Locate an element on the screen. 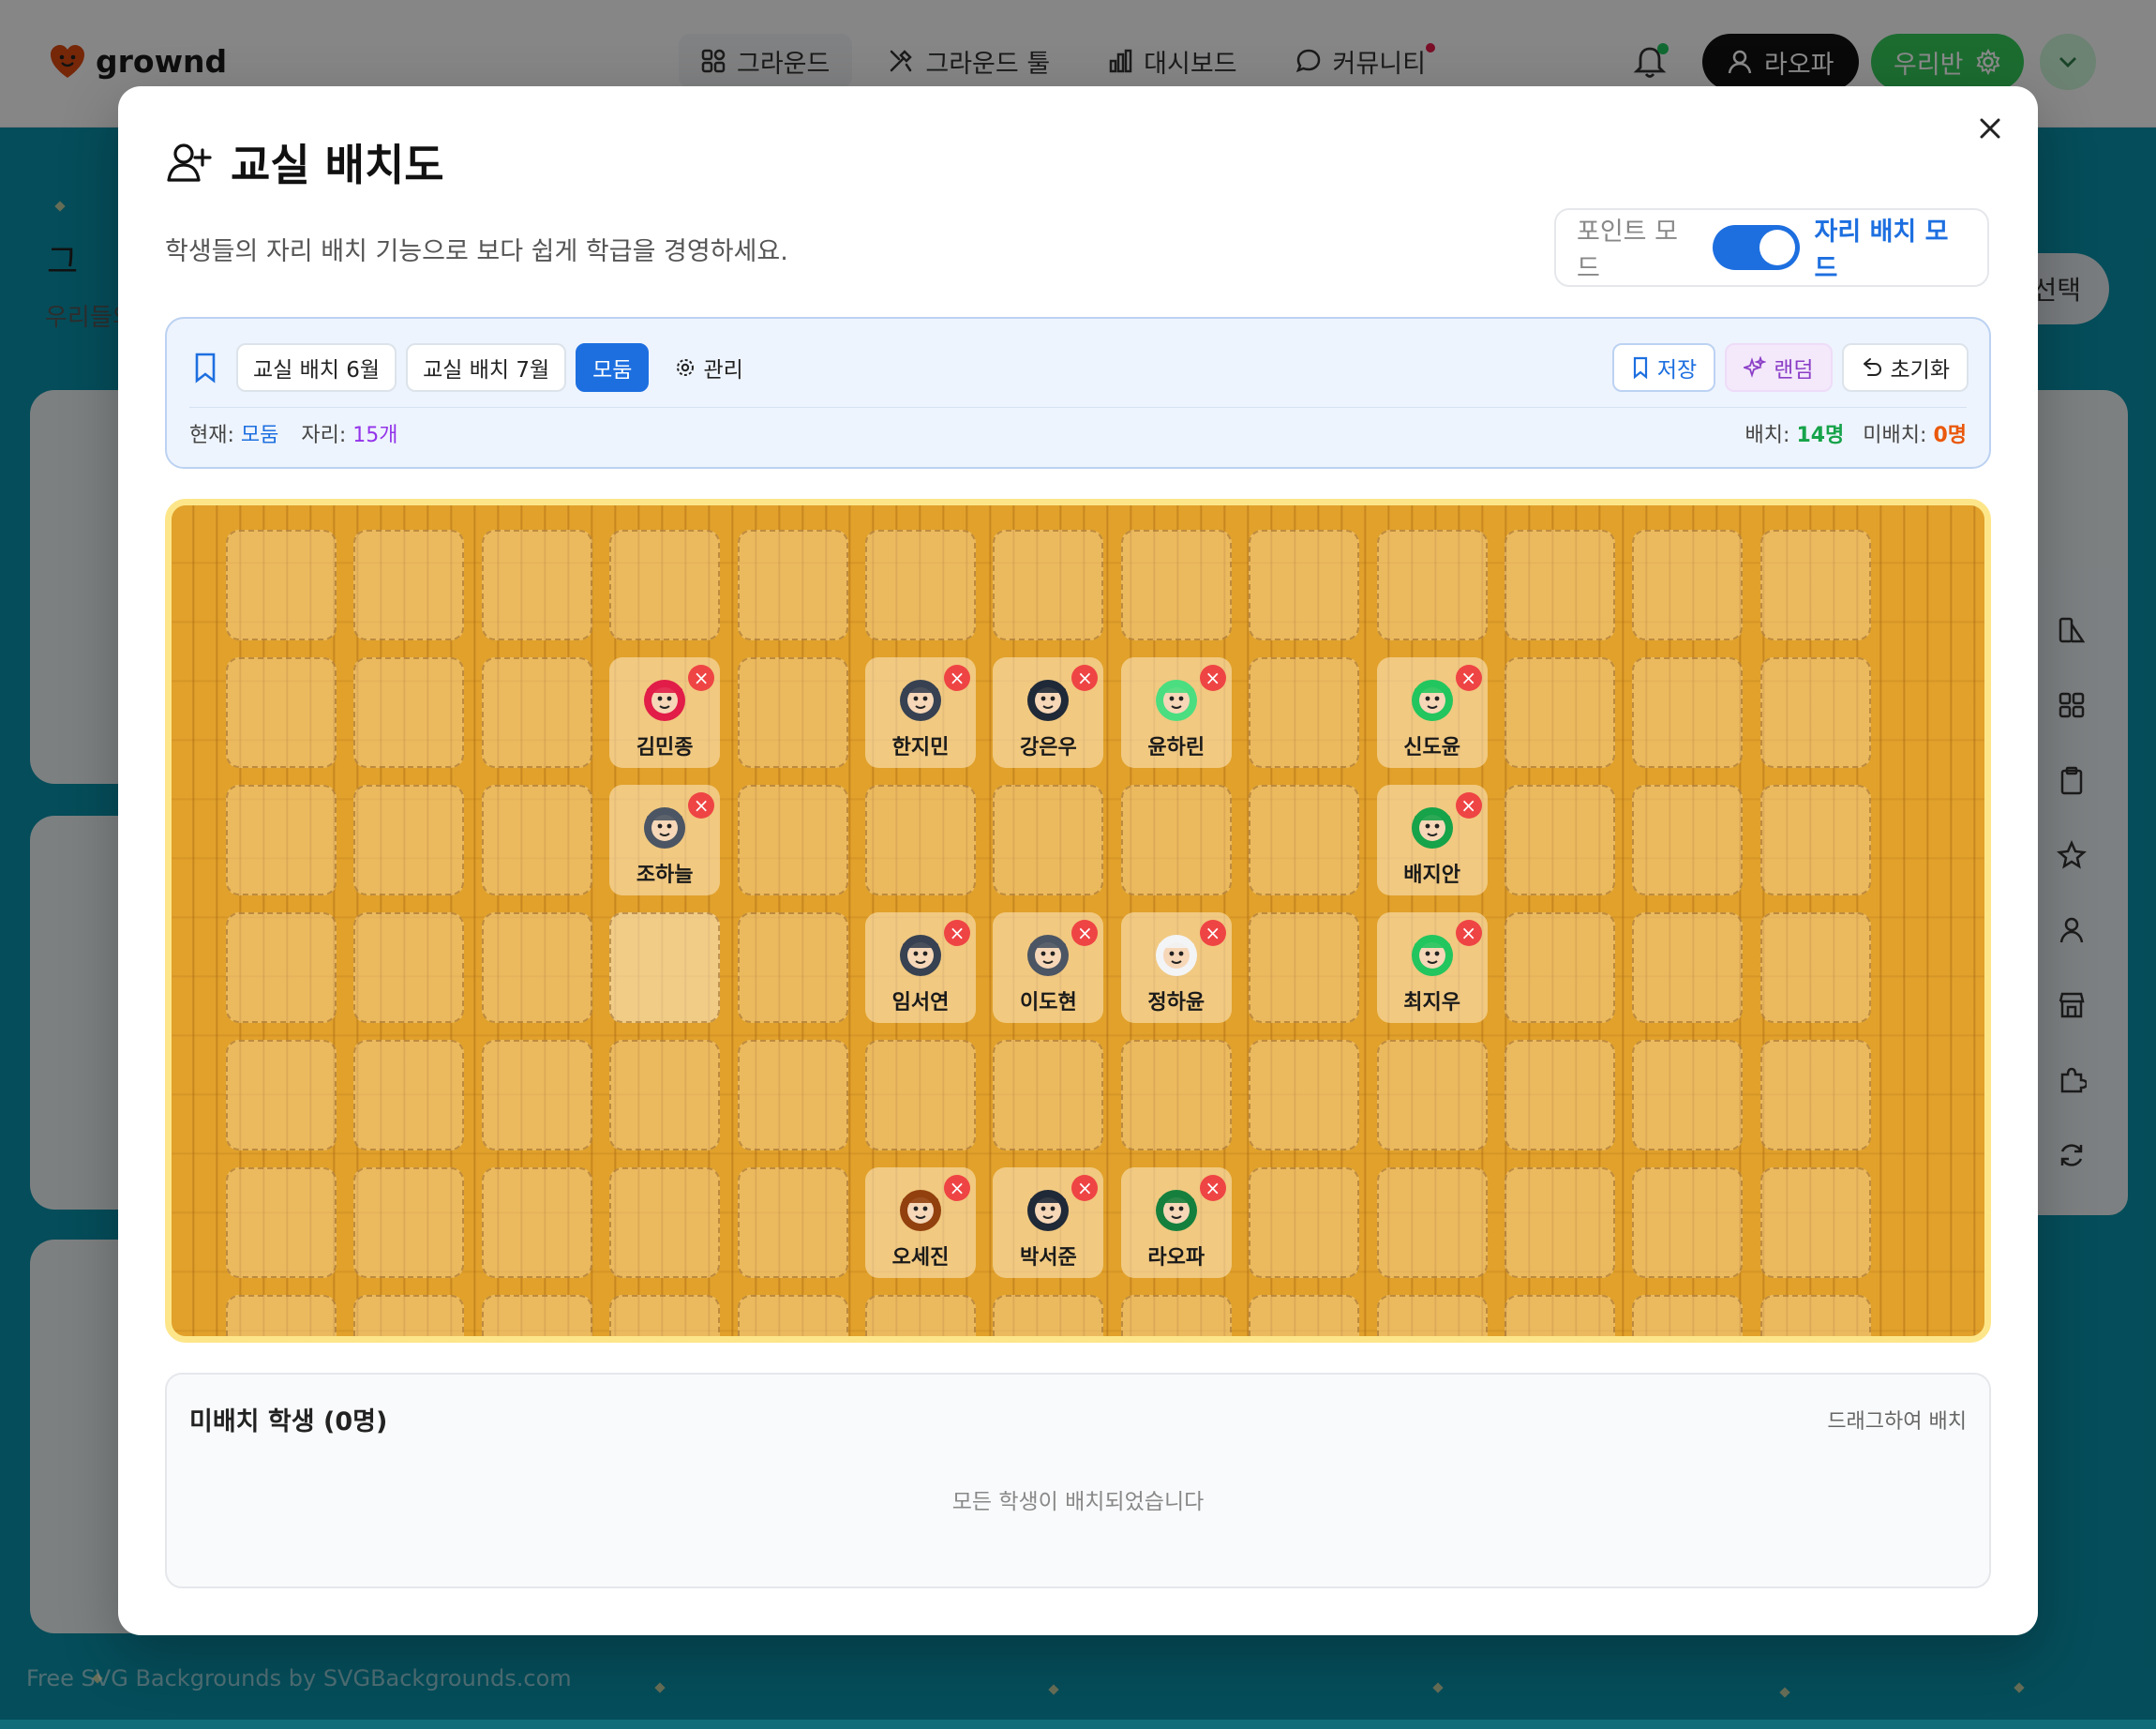 This screenshot has height=1729, width=2156. student-seat: 배지안 × is located at coordinates (1432, 840).